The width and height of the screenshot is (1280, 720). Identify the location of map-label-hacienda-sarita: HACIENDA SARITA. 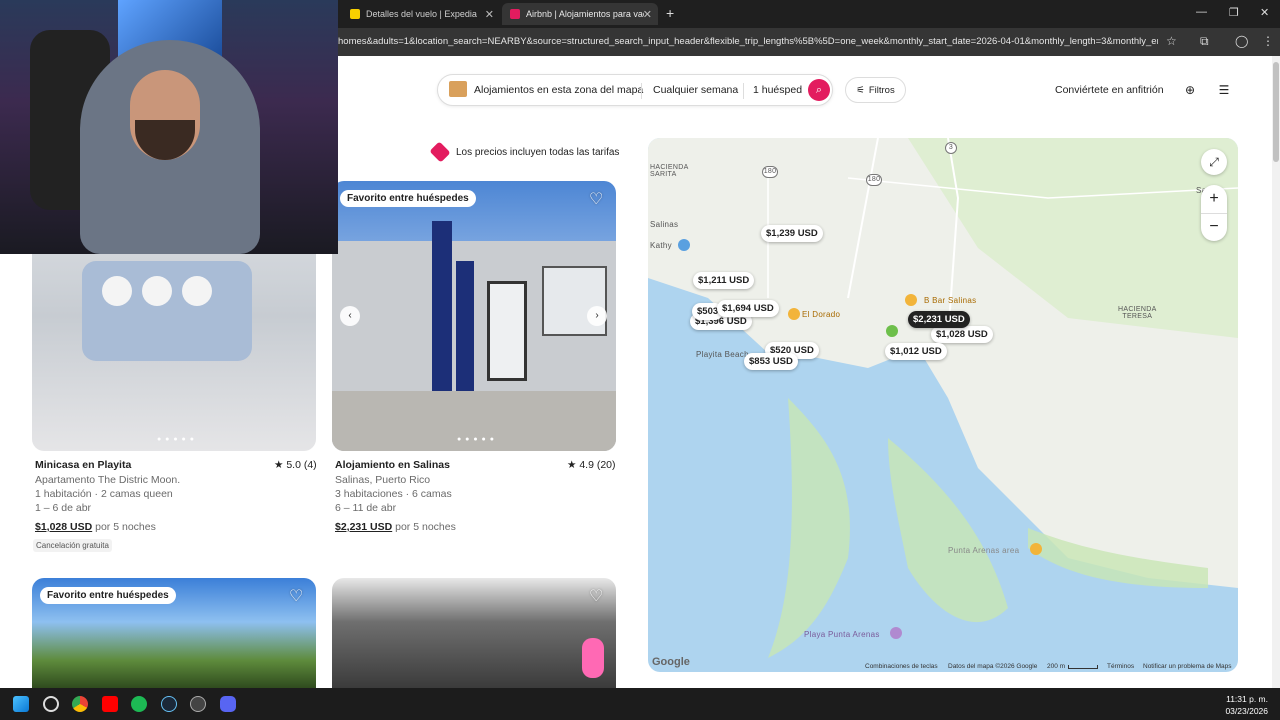
(669, 171).